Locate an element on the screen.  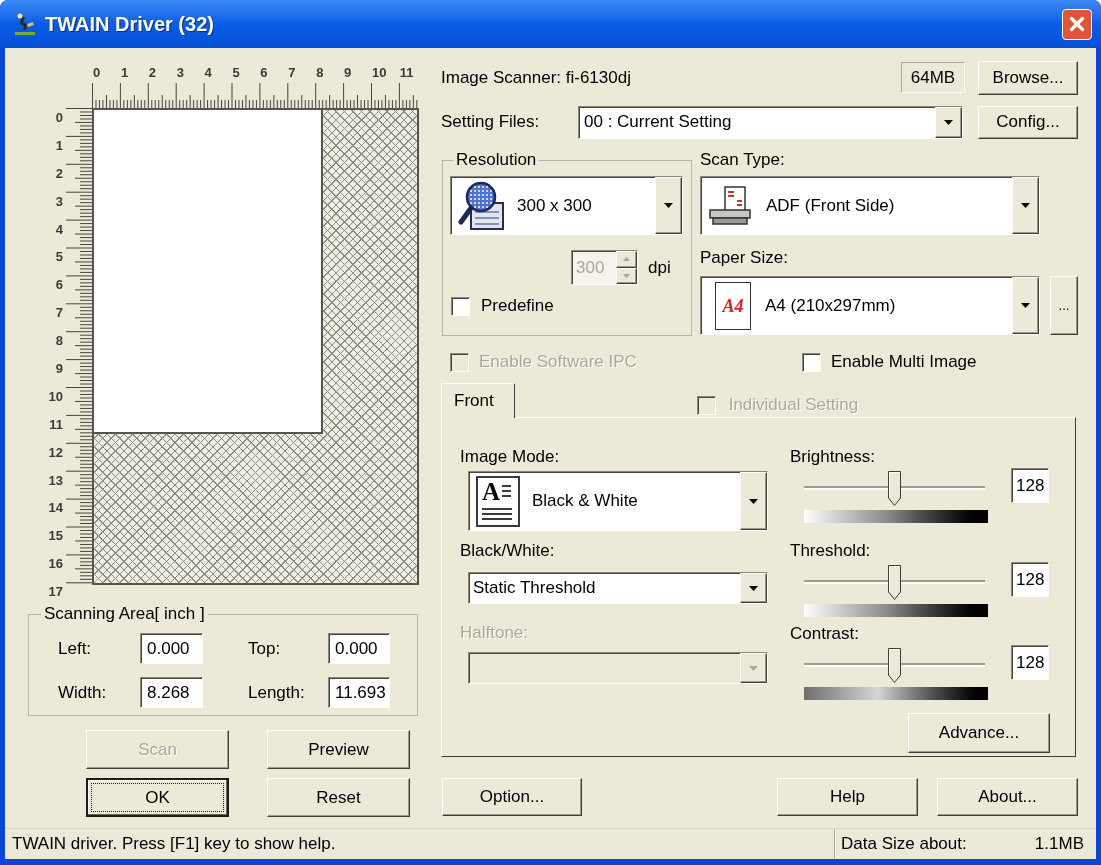
paper-icon: A4 is located at coordinates (733, 305).